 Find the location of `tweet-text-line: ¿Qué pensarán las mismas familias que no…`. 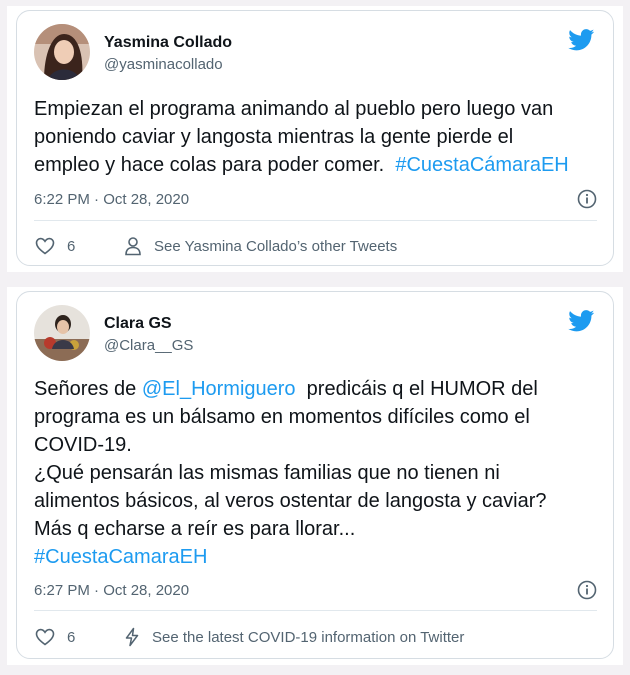

tweet-text-line: ¿Qué pensarán las mismas familias que no… is located at coordinates (267, 473).